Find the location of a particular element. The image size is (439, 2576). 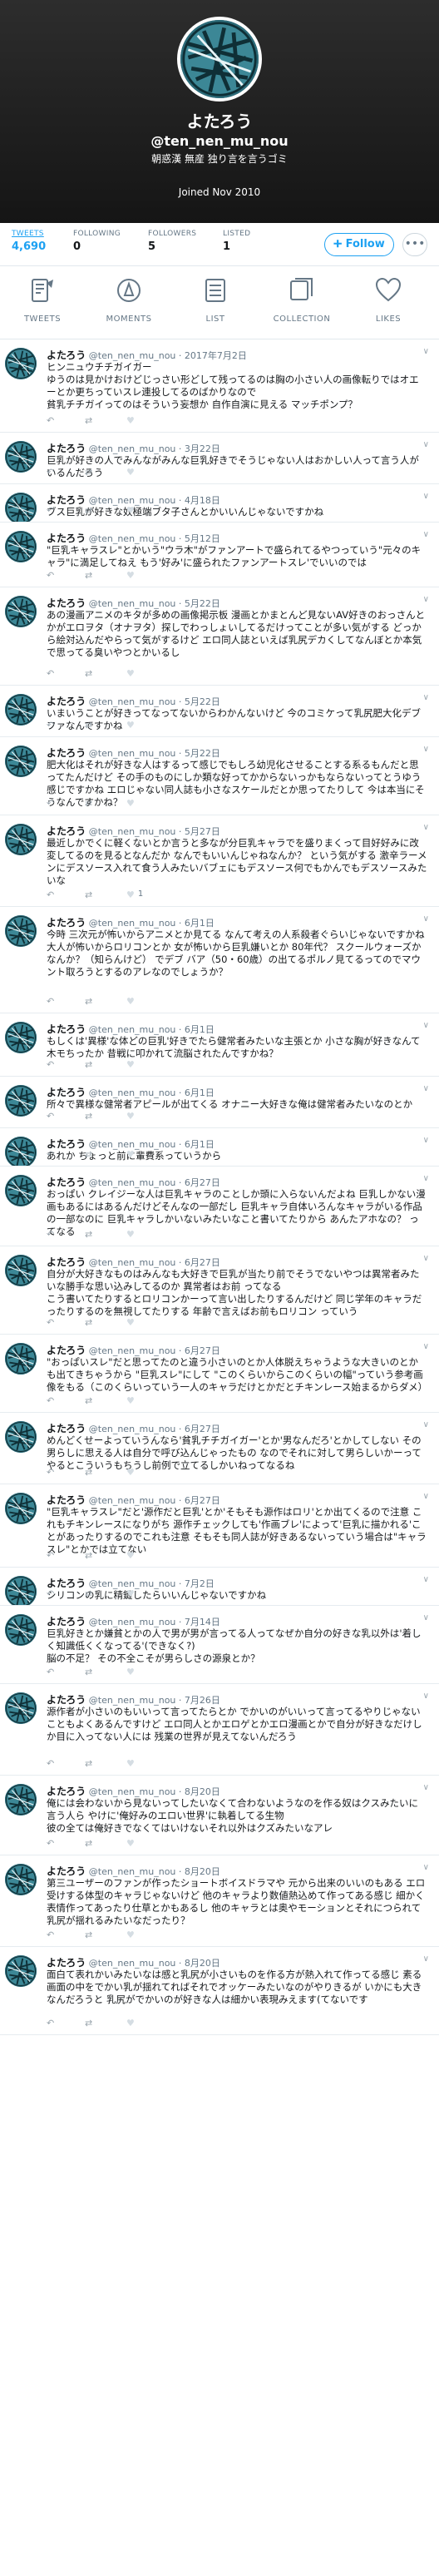

tweet-date: 5月22日 is located at coordinates (202, 753).